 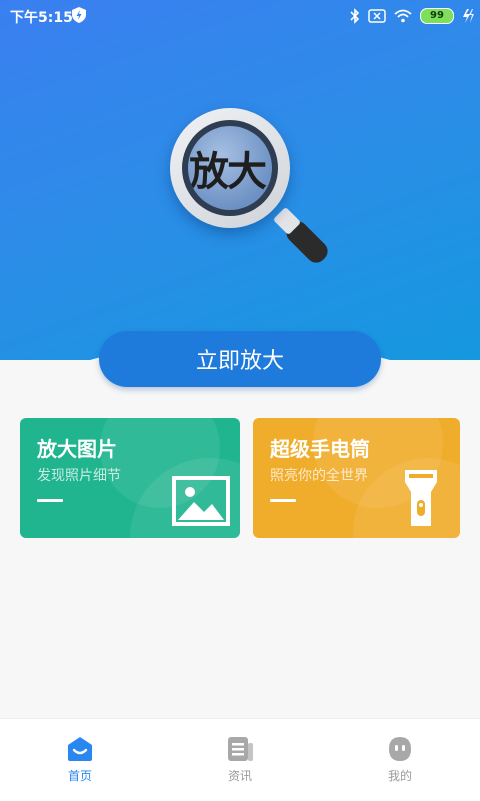 I want to click on bottom-tab-bar: 首页 资讯 我的, so click(x=240, y=759).